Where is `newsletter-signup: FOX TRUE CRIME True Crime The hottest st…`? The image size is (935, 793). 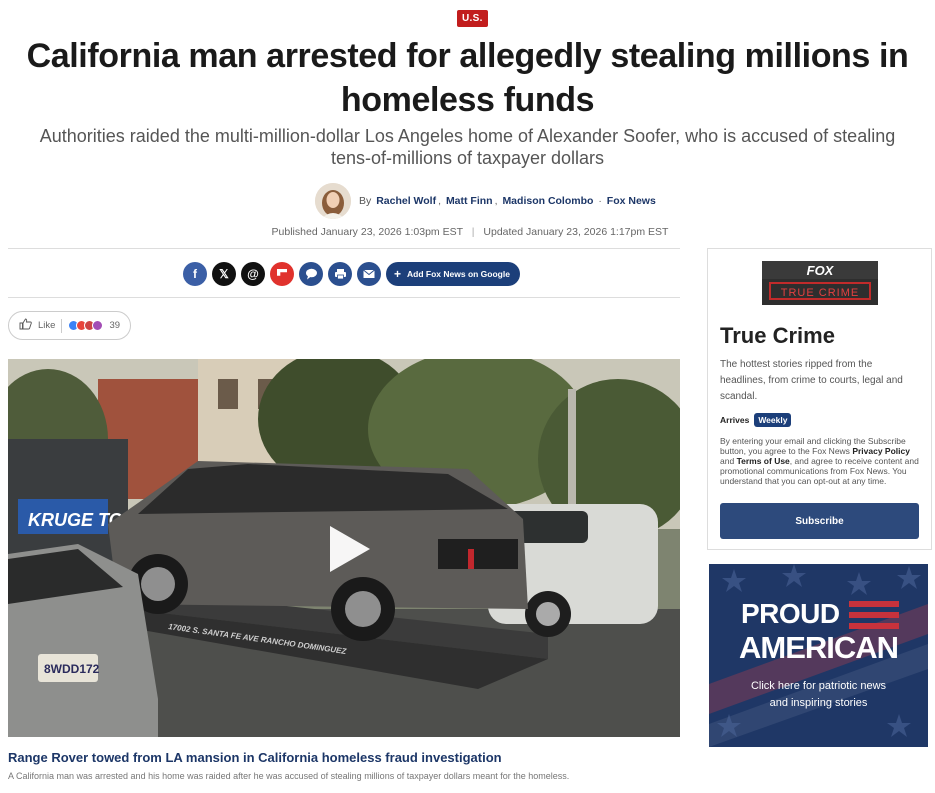 newsletter-signup: FOX TRUE CRIME True Crime The hottest st… is located at coordinates (819, 399).